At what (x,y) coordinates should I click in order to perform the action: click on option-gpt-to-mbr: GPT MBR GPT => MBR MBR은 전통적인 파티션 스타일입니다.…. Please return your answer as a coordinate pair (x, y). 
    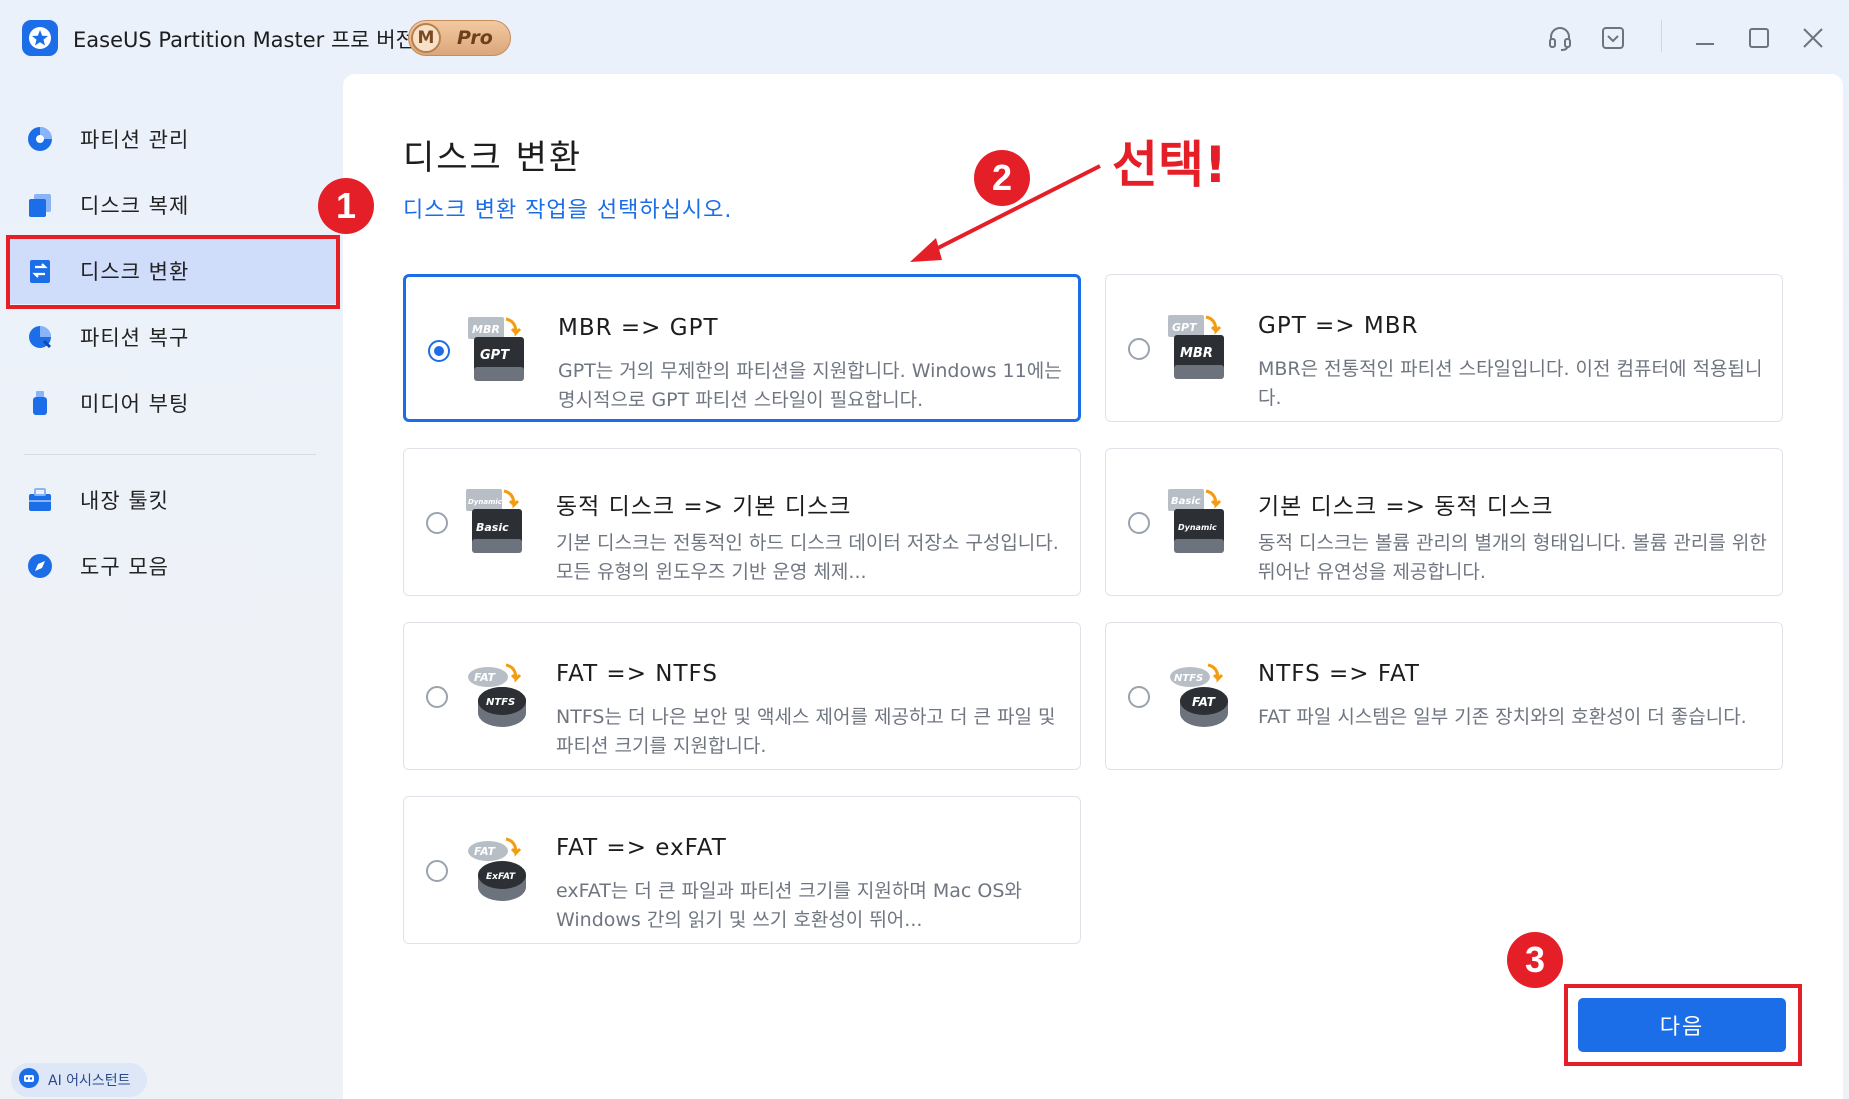
    Looking at the image, I should click on (1444, 348).